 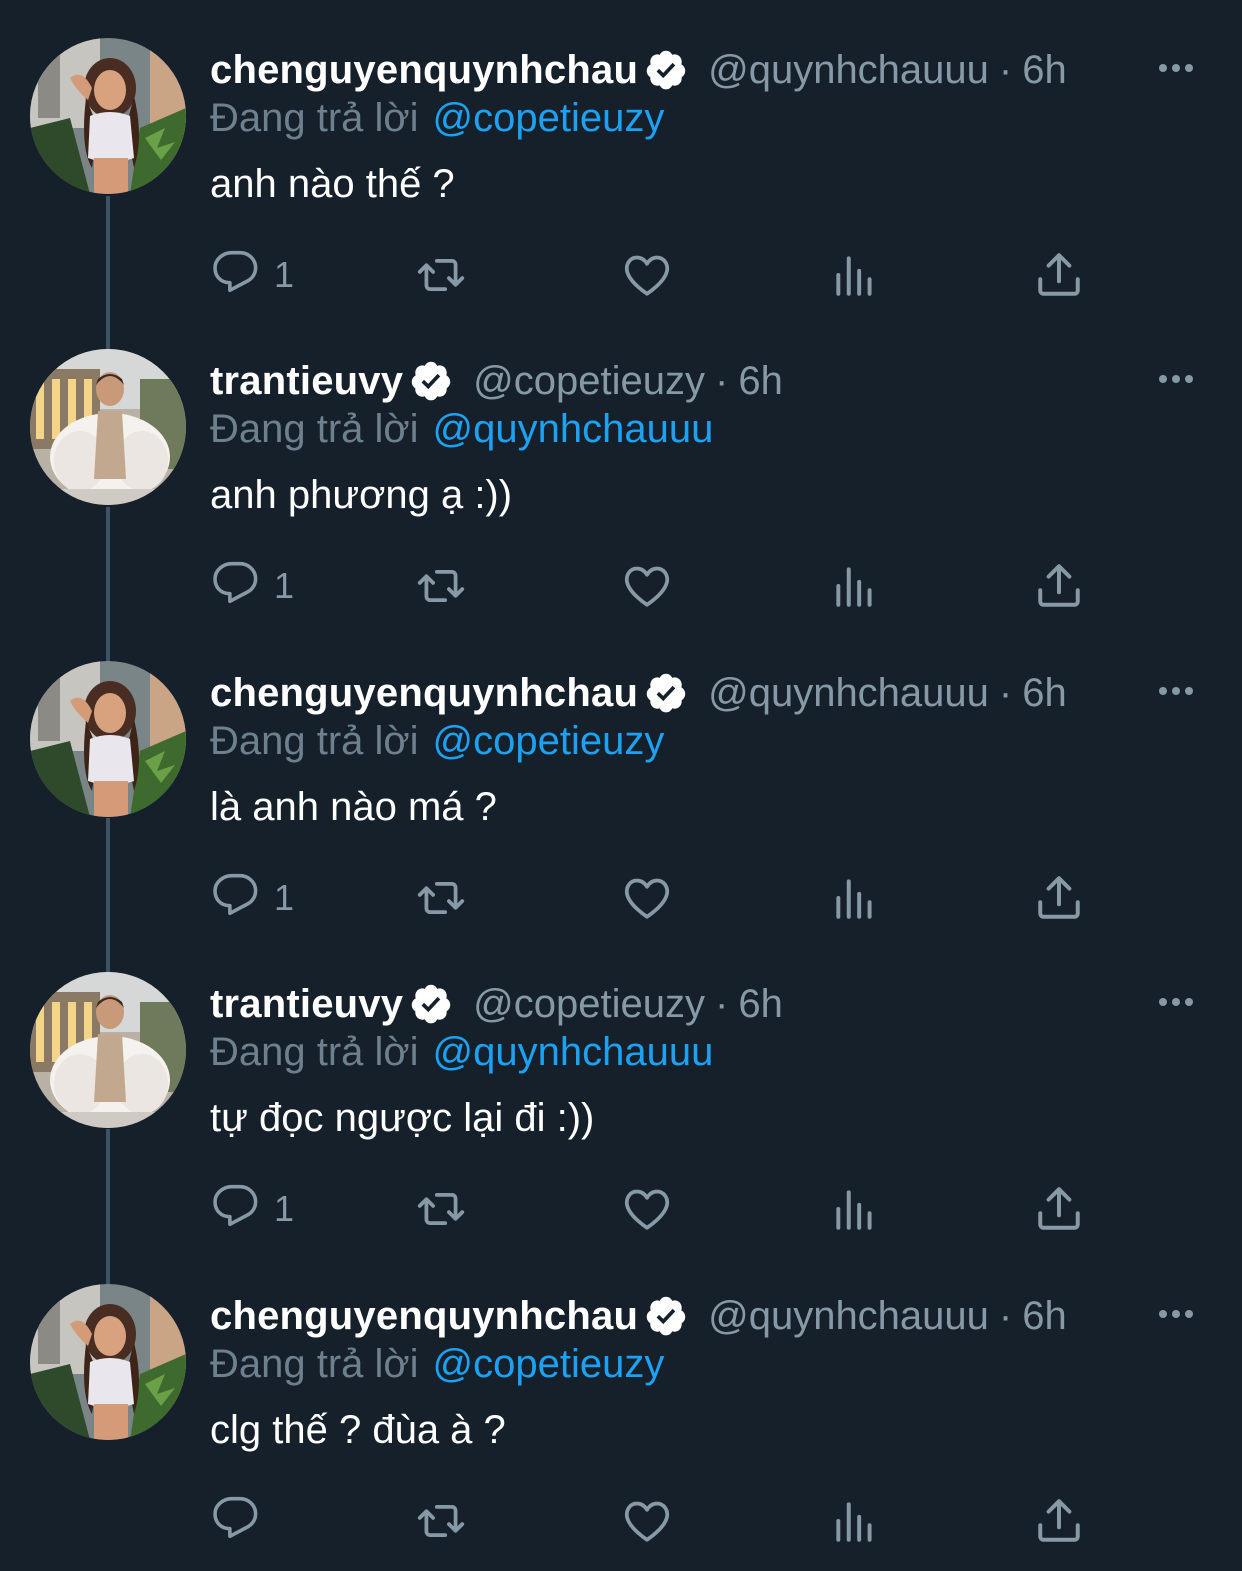 I want to click on tweet-text: anh phương ạ :)), so click(x=361, y=495).